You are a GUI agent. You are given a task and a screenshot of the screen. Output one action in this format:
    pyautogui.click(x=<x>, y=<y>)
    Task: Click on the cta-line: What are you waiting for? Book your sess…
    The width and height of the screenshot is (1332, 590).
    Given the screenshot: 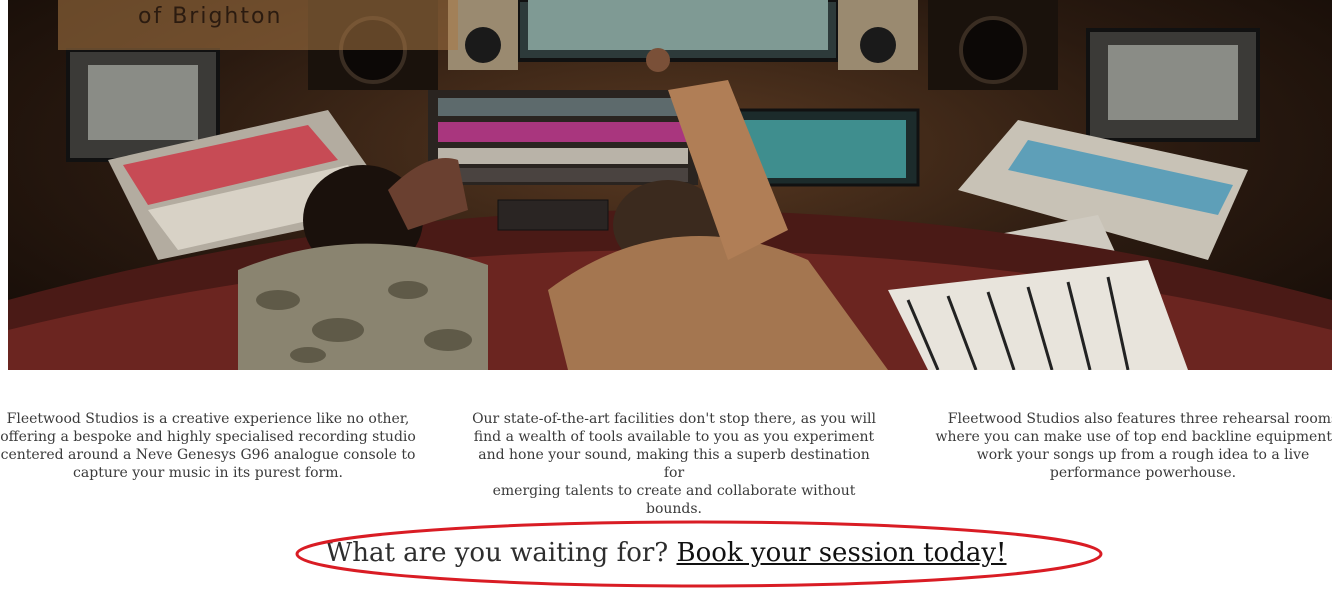 What is the action you would take?
    pyautogui.click(x=666, y=553)
    